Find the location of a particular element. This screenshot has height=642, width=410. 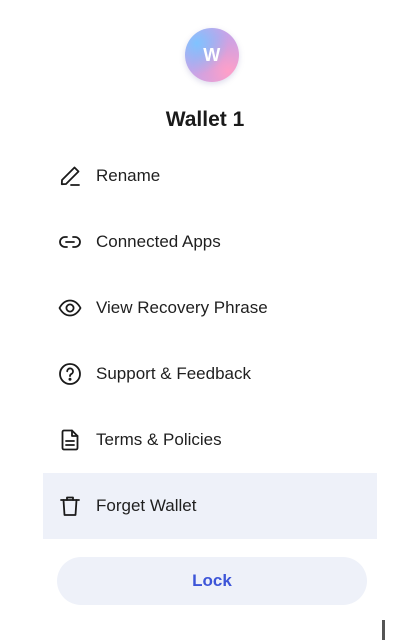

document-icon is located at coordinates (70, 440).